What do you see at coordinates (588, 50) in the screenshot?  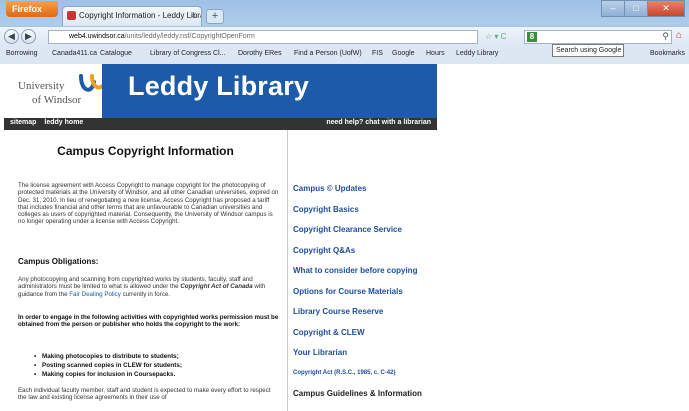 I see `search-tooltip: Search using Google` at bounding box center [588, 50].